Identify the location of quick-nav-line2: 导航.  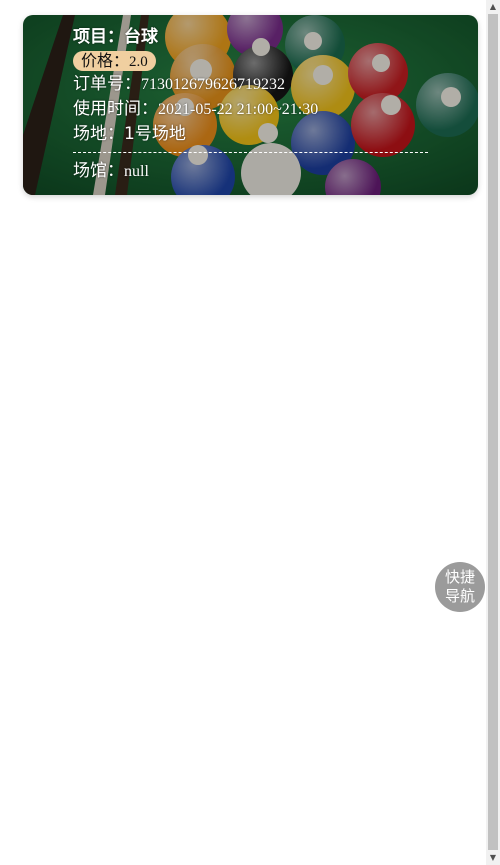
(459, 596).